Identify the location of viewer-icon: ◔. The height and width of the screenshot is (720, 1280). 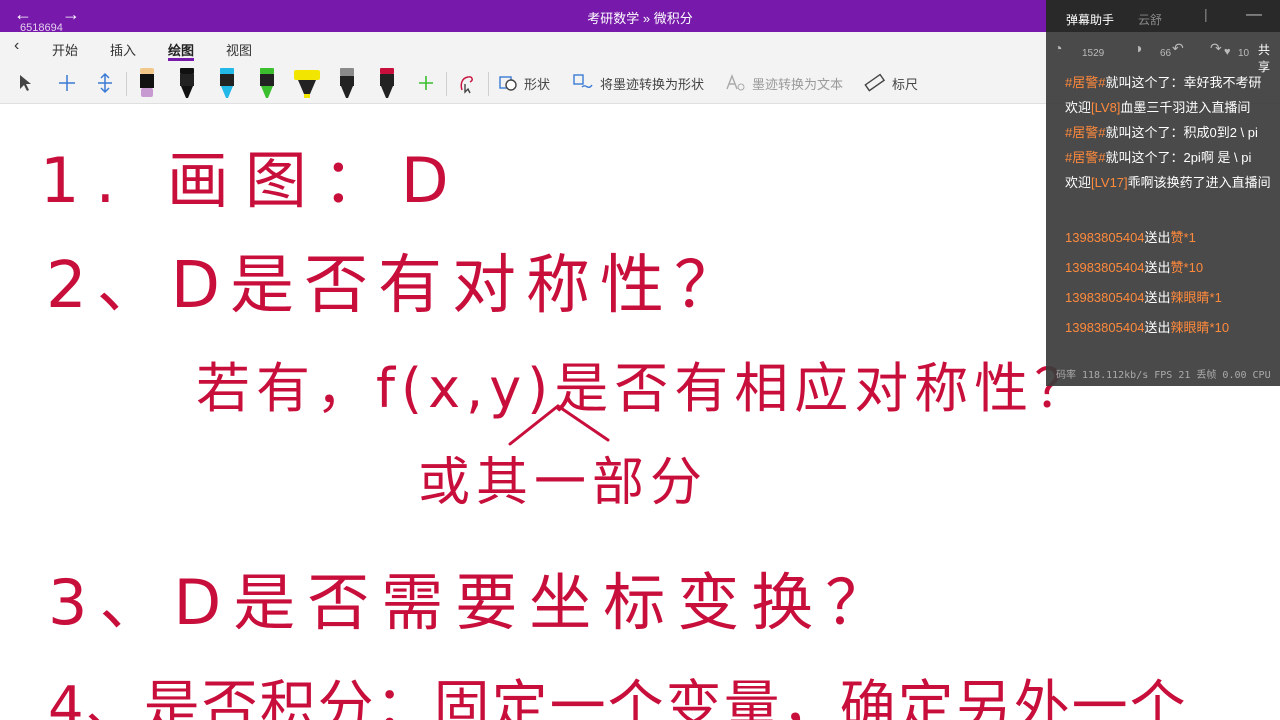
(1058, 48).